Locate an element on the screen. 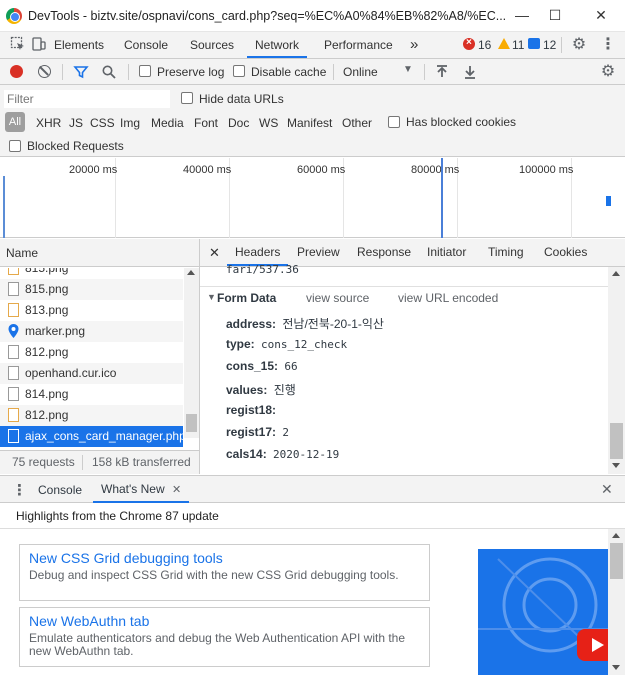 The height and width of the screenshot is (675, 625). settings-gear-icon: ⚙ is located at coordinates (579, 45).